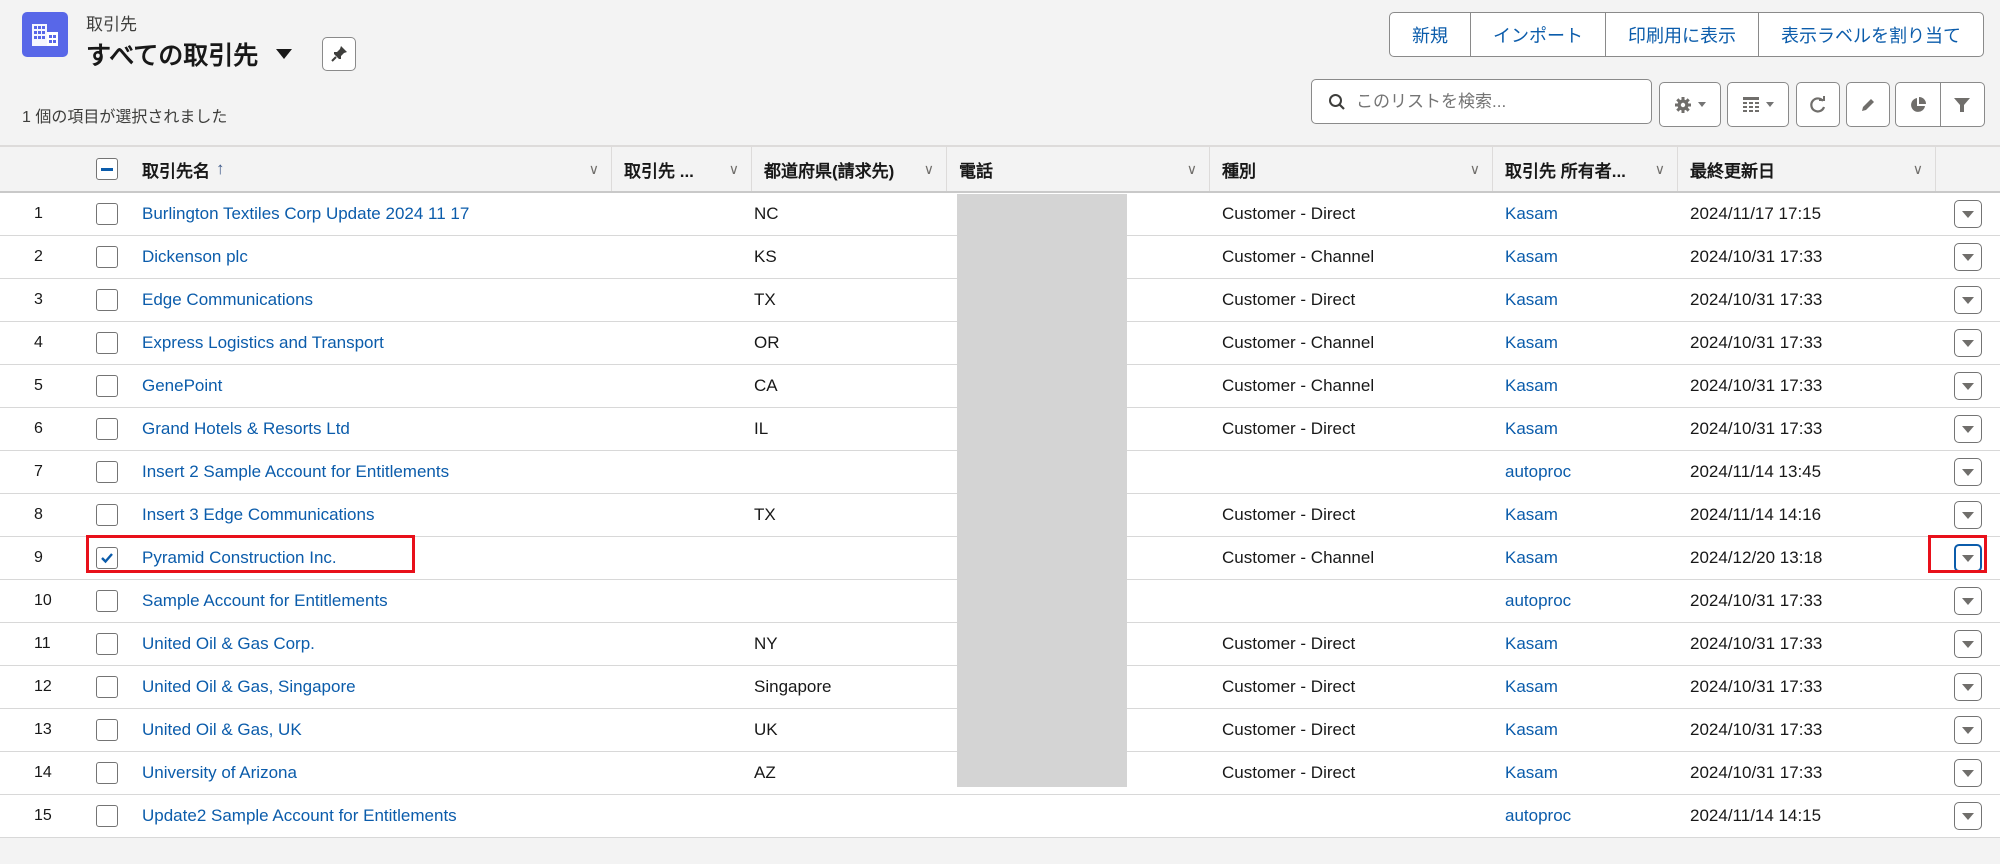  I want to click on column-header-account-site: 取引先 ... ∨, so click(682, 169).